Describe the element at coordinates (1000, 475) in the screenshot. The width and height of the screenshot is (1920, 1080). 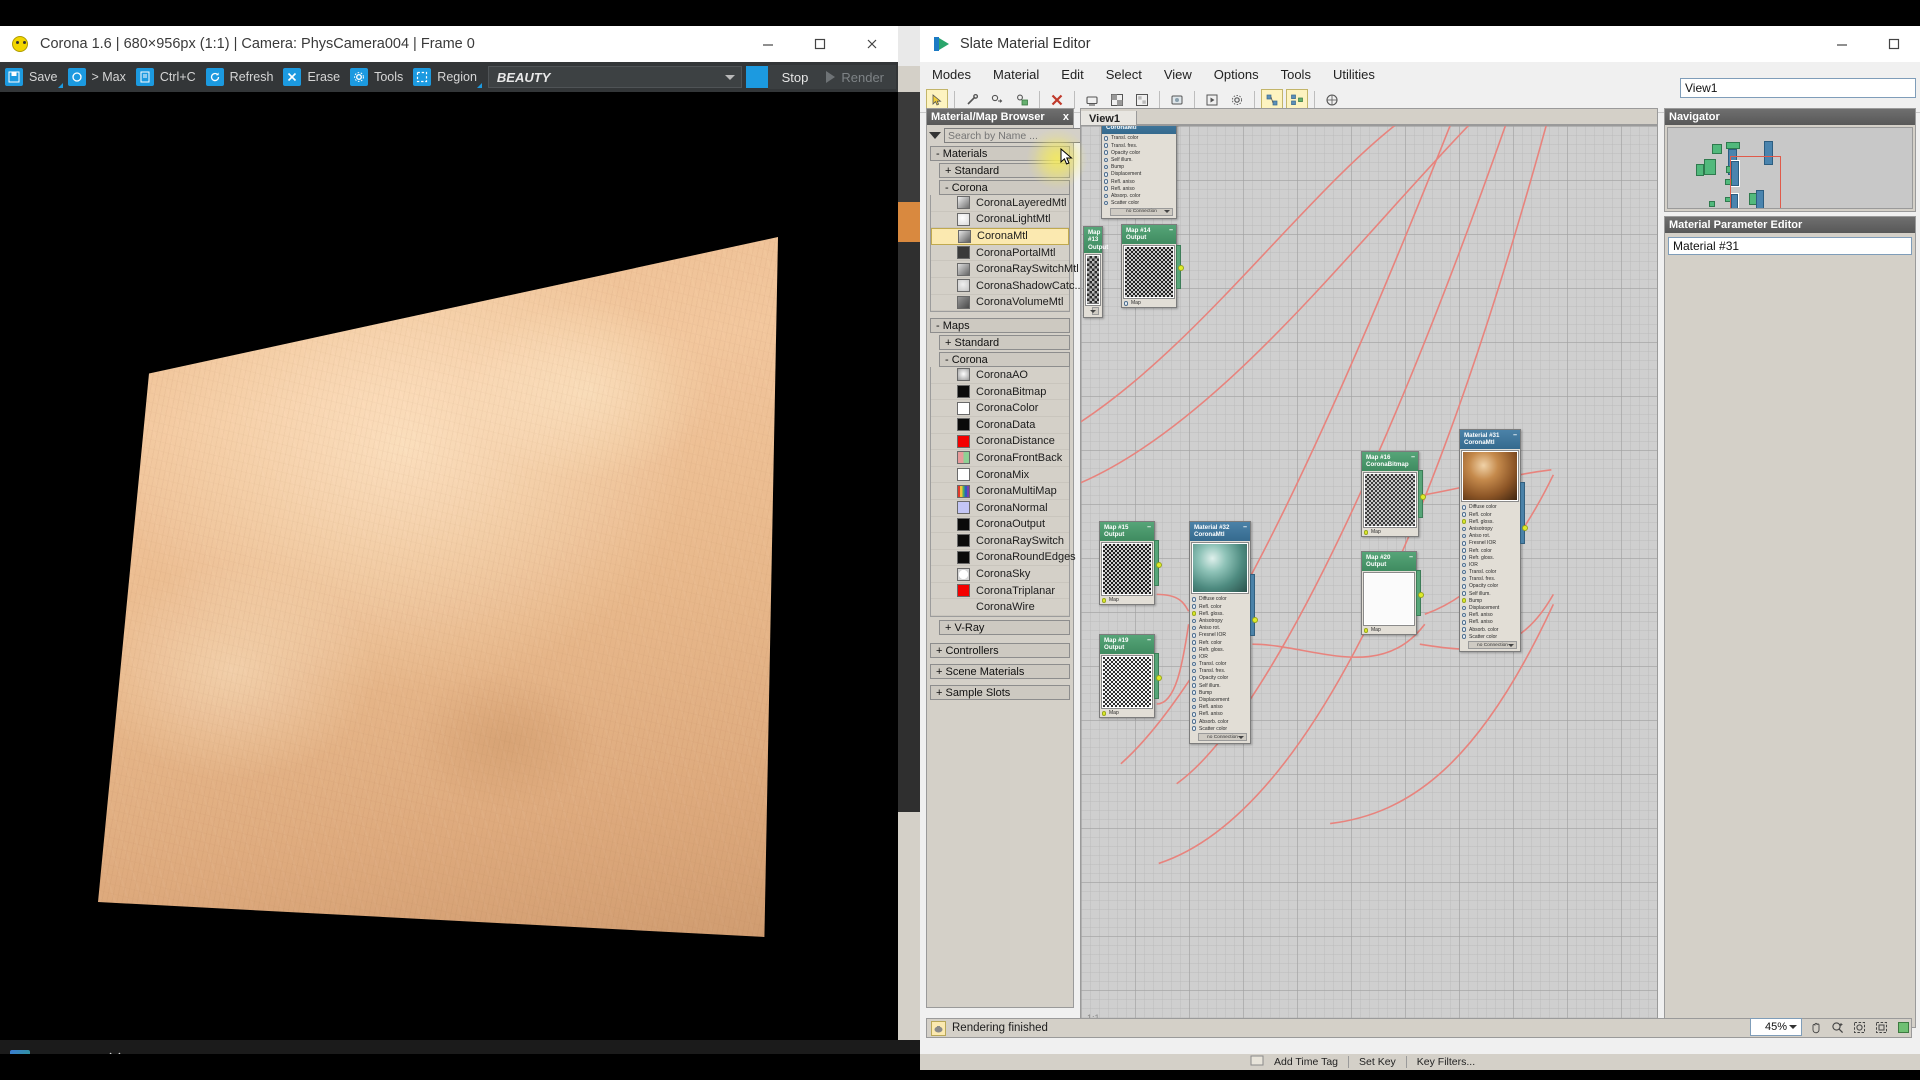
I see `list-item: CoronaMix` at that location.